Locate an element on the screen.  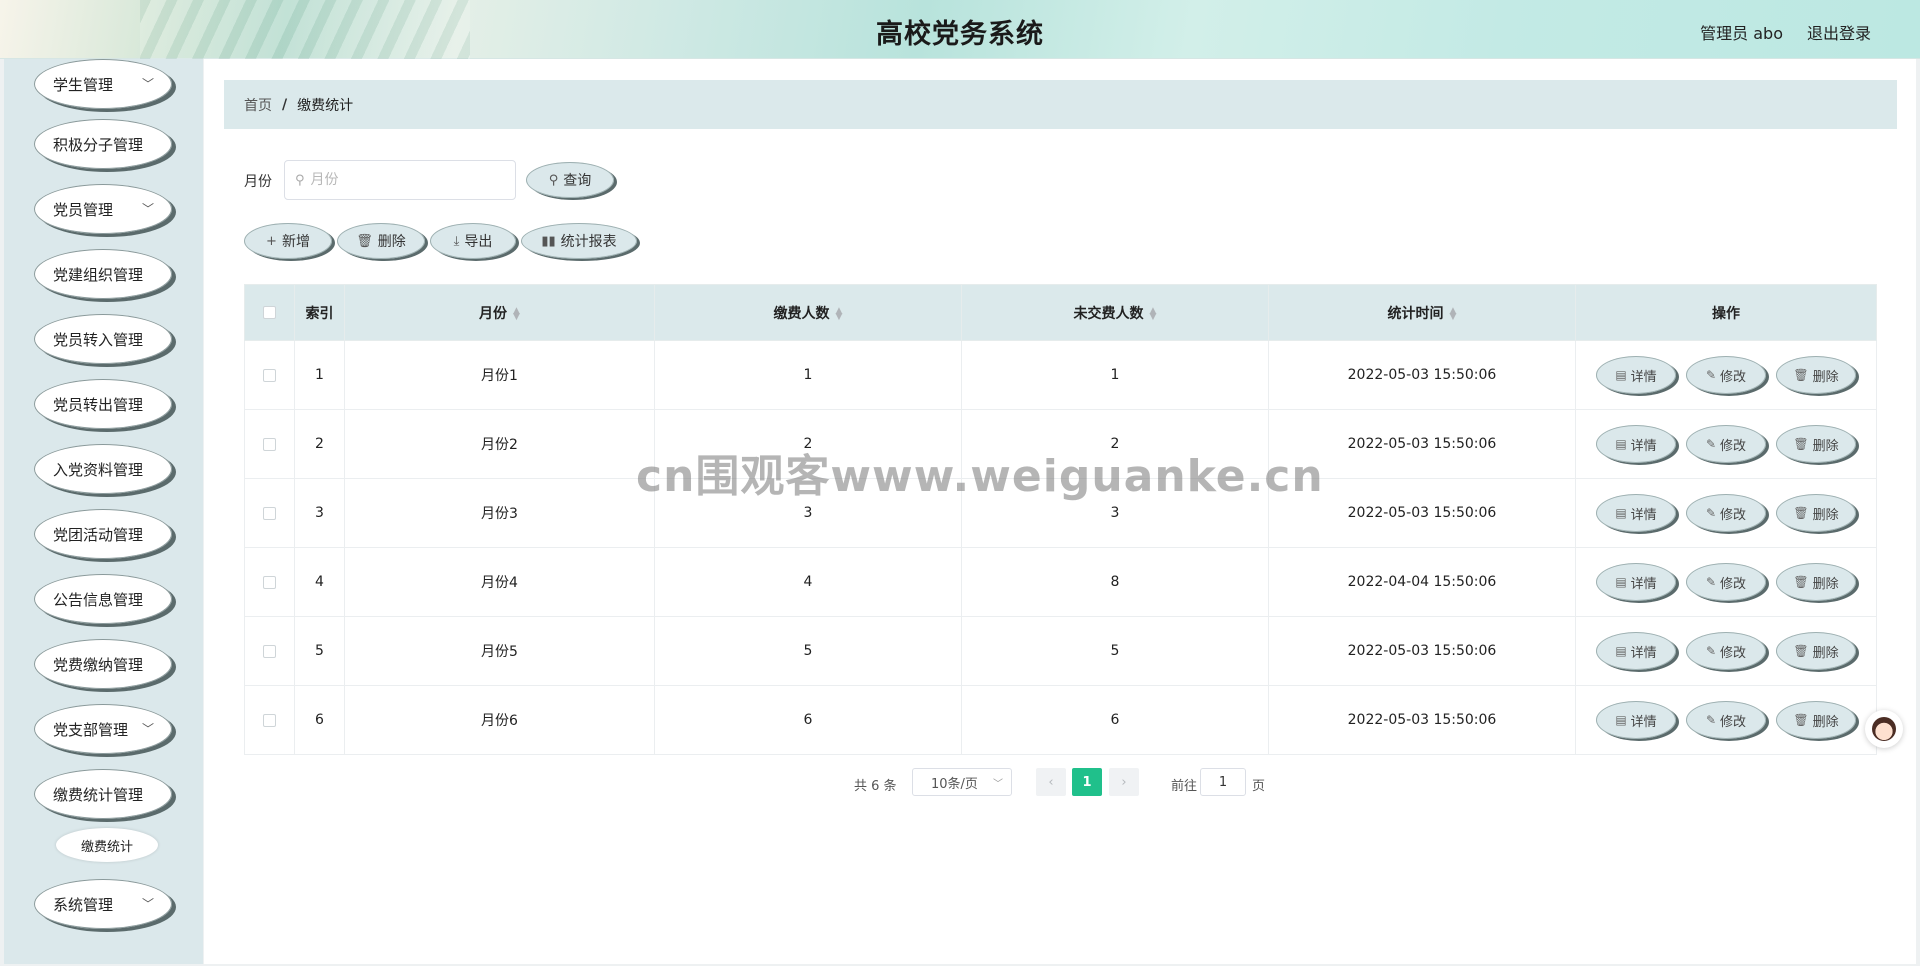
column-header-paid: 缴费人数 ▲ ▼ is located at coordinates (808, 312).